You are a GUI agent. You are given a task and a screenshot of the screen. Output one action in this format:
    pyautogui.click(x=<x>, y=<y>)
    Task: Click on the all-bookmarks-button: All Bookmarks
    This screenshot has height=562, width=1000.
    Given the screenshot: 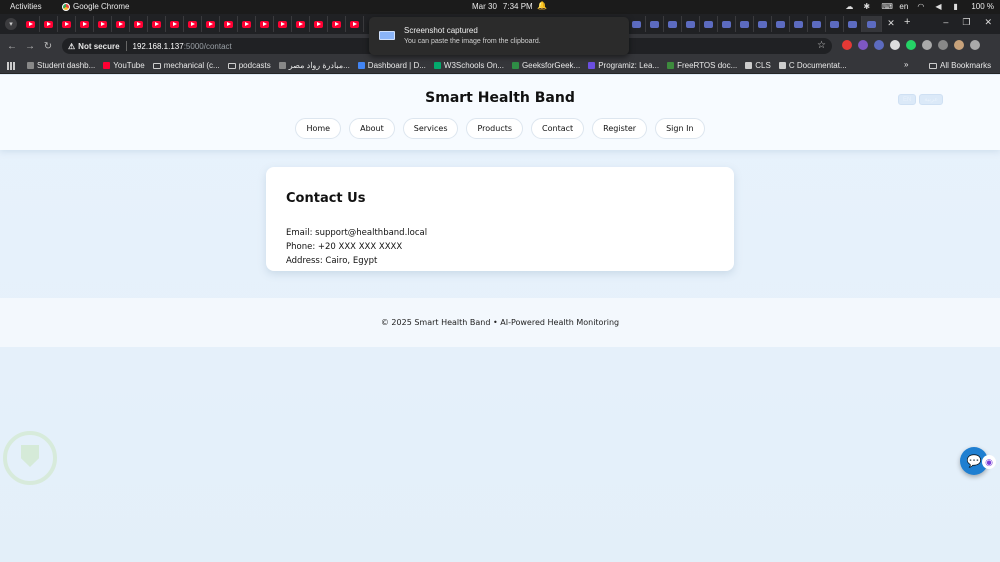 What is the action you would take?
    pyautogui.click(x=960, y=65)
    